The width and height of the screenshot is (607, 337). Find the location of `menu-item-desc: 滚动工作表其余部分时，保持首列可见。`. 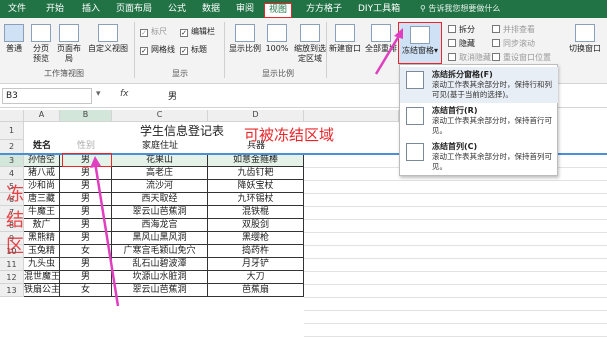

menu-item-desc: 滚动工作表其余部分时，保持首列可见。 is located at coordinates (492, 161).